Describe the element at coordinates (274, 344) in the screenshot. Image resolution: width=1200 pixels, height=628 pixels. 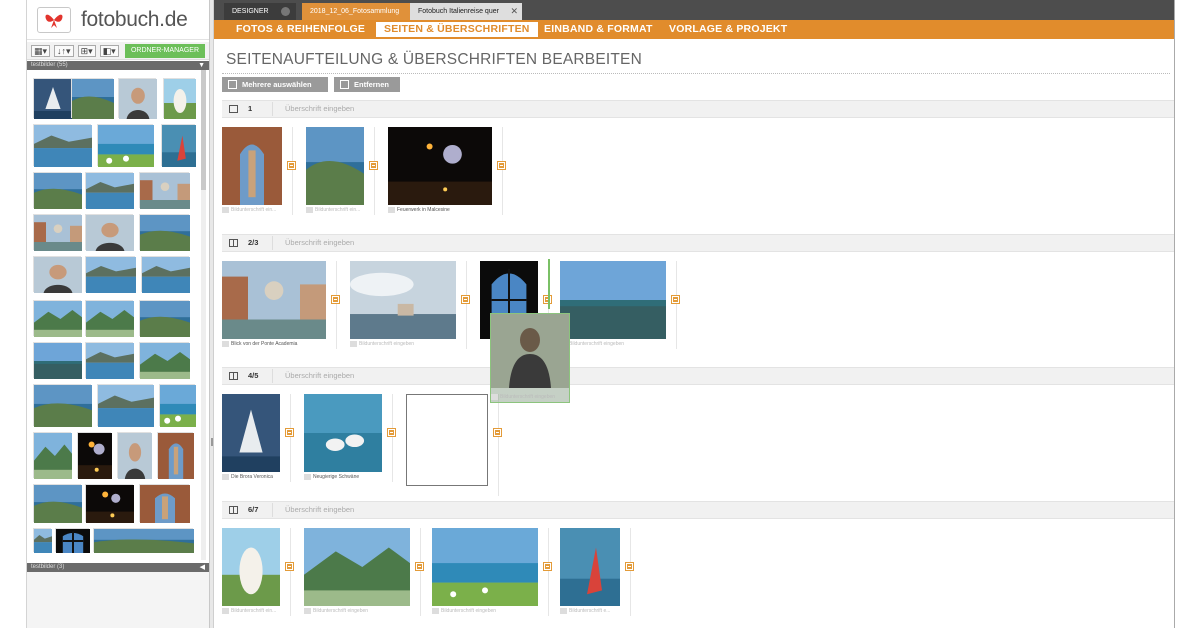
I see `photo-caption: Blick von der Ponte Academia` at that location.